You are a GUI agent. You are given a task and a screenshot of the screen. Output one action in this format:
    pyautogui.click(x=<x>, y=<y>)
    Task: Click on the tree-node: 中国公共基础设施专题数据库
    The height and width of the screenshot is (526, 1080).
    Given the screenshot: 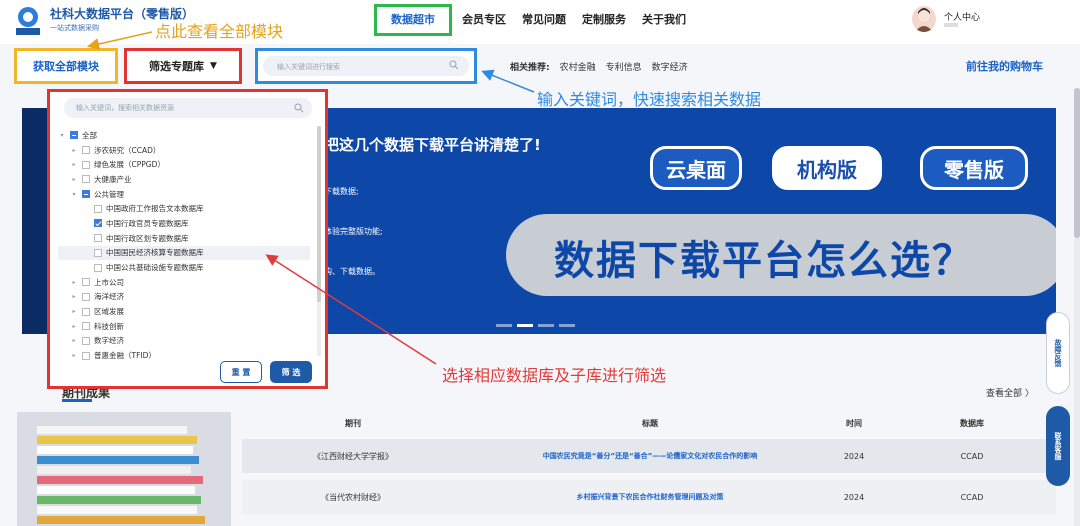 What is the action you would take?
    pyautogui.click(x=184, y=267)
    